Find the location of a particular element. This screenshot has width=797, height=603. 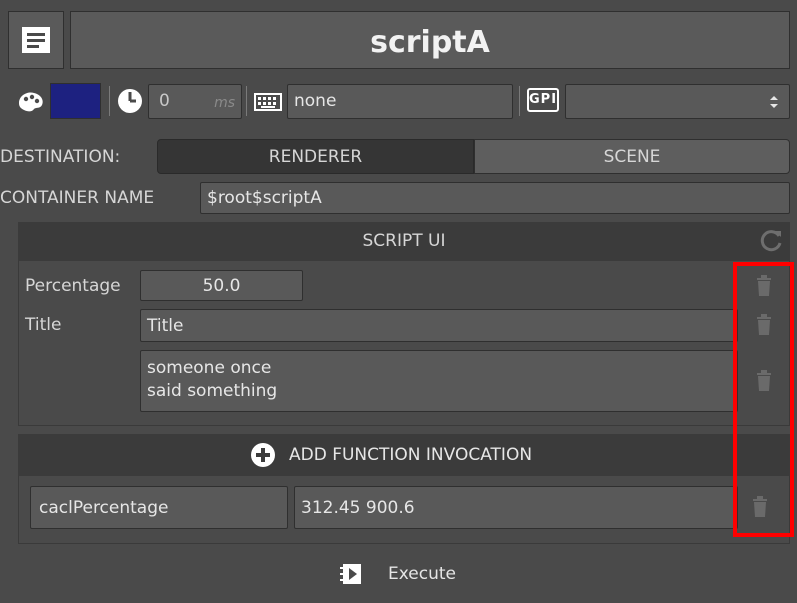

palette-icon is located at coordinates (31, 101).